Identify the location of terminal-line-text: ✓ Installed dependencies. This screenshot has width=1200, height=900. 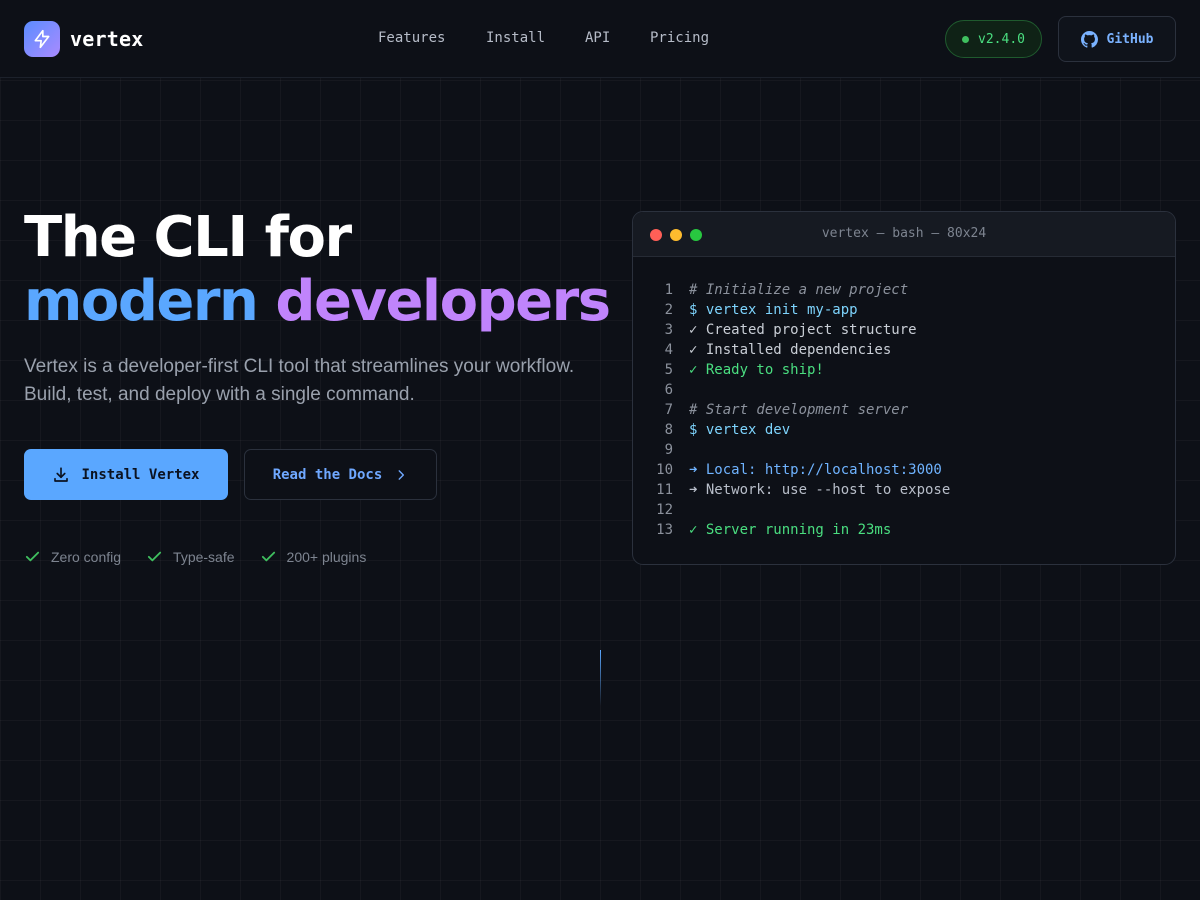
(790, 350).